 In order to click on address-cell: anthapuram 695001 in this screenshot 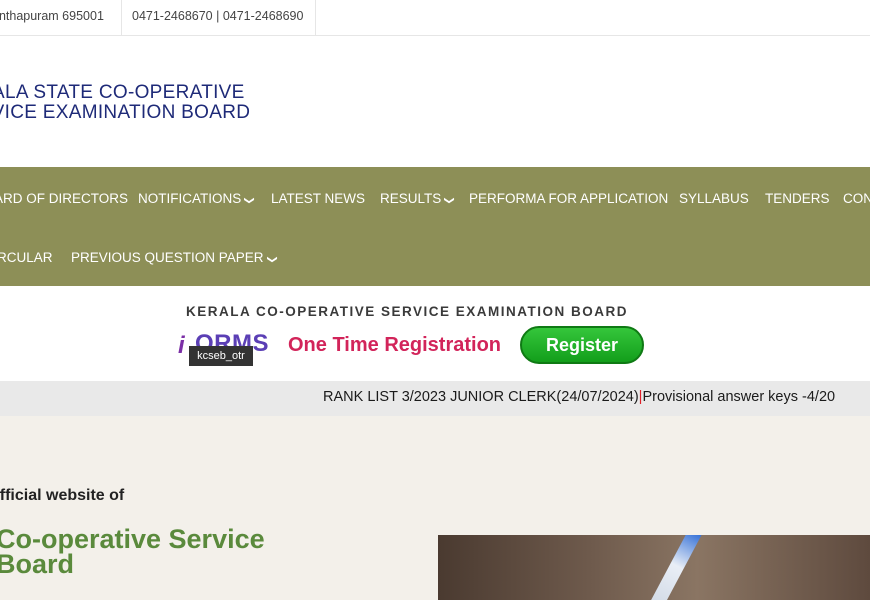, I will do `click(61, 17)`.